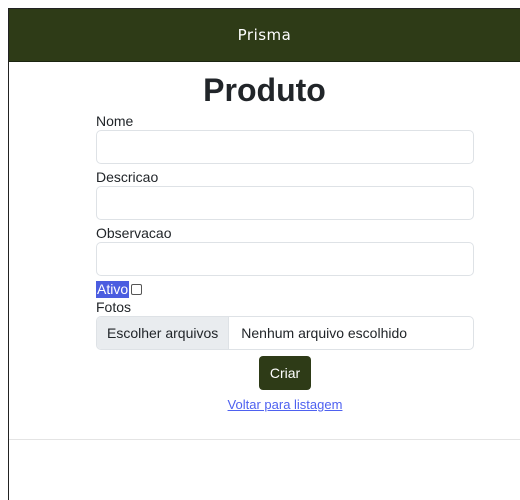 This screenshot has height=500, width=520. Describe the element at coordinates (137, 289) in the screenshot. I see `ativo-checkbox` at that location.